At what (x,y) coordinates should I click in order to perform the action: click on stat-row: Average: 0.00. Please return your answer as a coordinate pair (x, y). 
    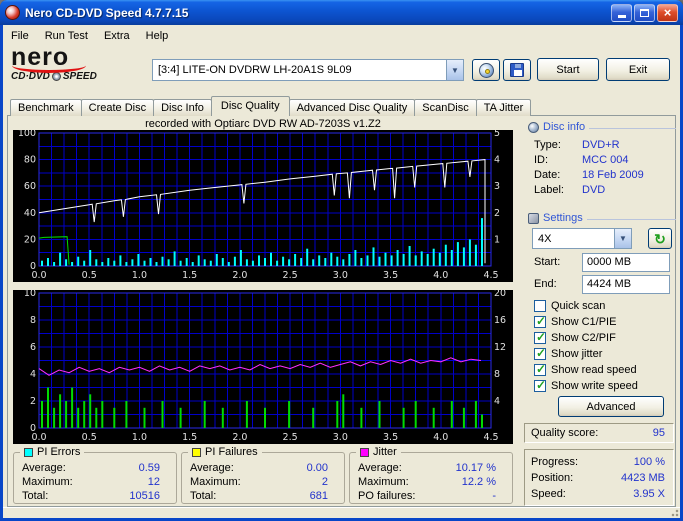
    Looking at the image, I should click on (259, 468).